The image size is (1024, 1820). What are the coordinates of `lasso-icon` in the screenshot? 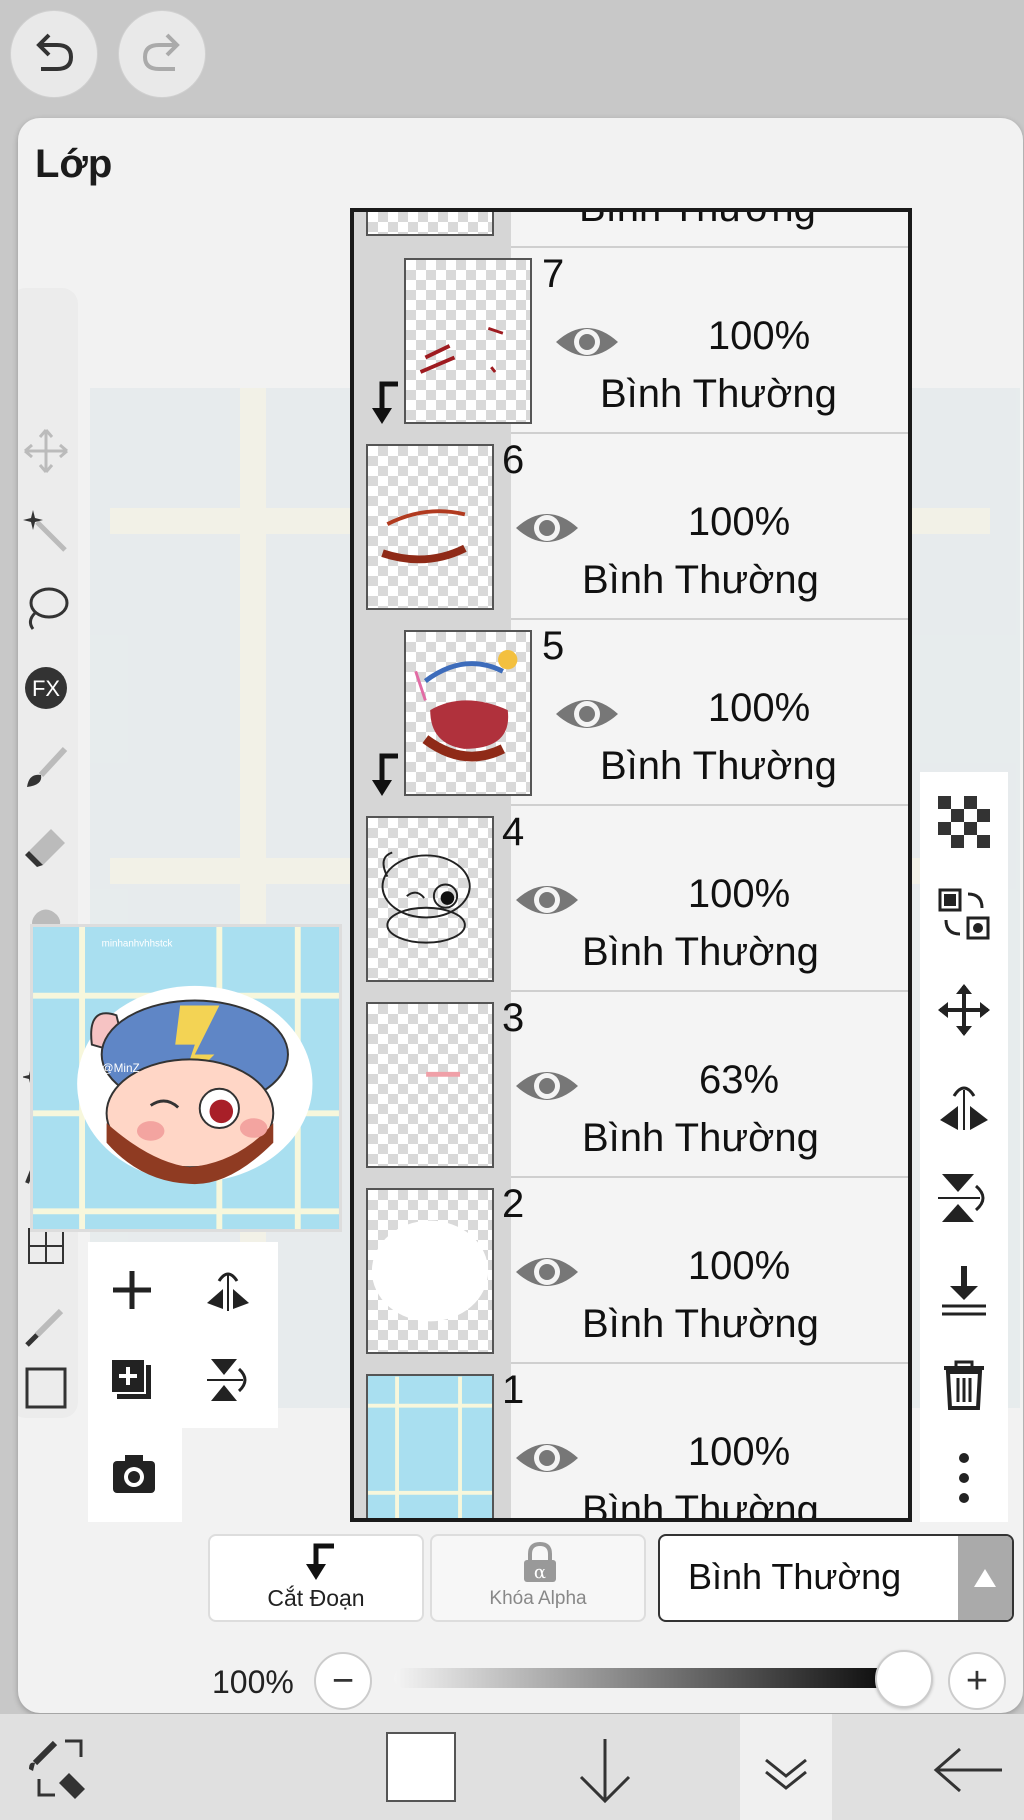 It's located at (46, 608).